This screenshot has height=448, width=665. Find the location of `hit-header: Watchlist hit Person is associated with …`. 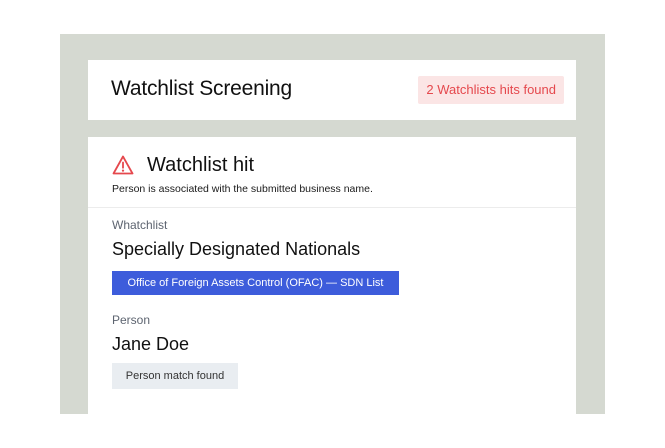

hit-header: Watchlist hit Person is associated with … is located at coordinates (332, 172).